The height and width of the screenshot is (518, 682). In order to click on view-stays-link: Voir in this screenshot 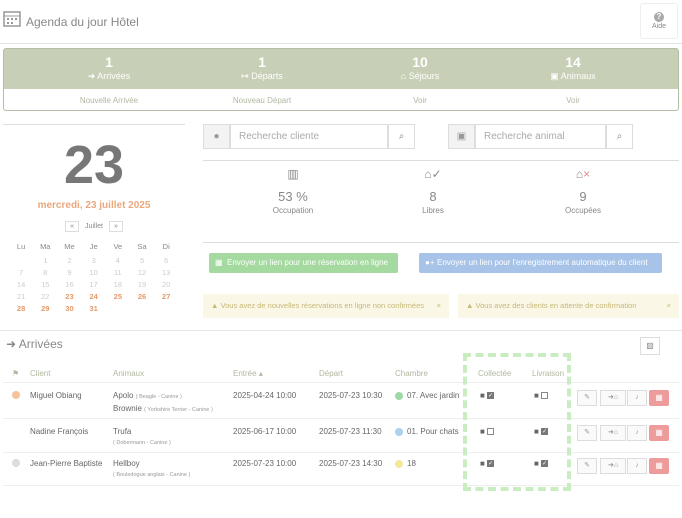, I will do `click(420, 100)`.